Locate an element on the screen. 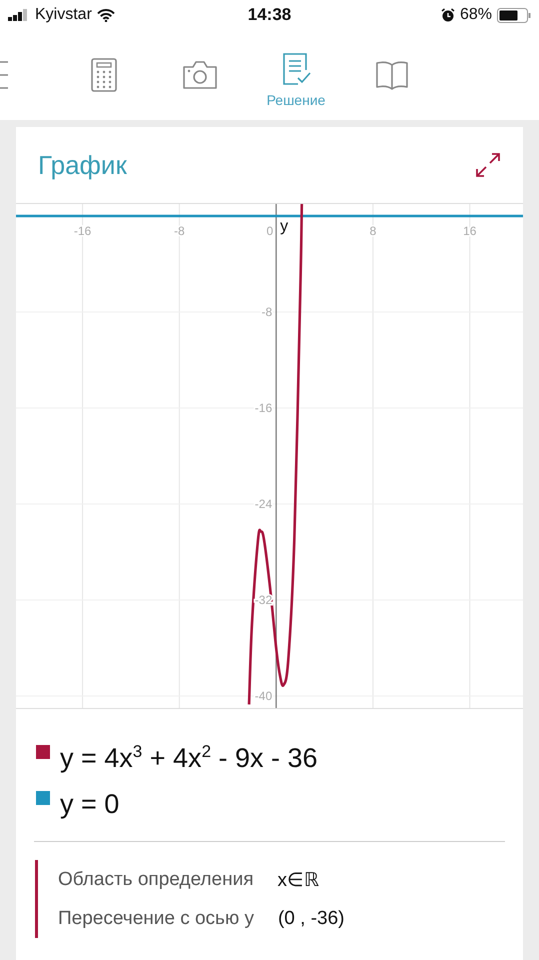 This screenshot has width=539, height=960. card-title: График is located at coordinates (82, 165).